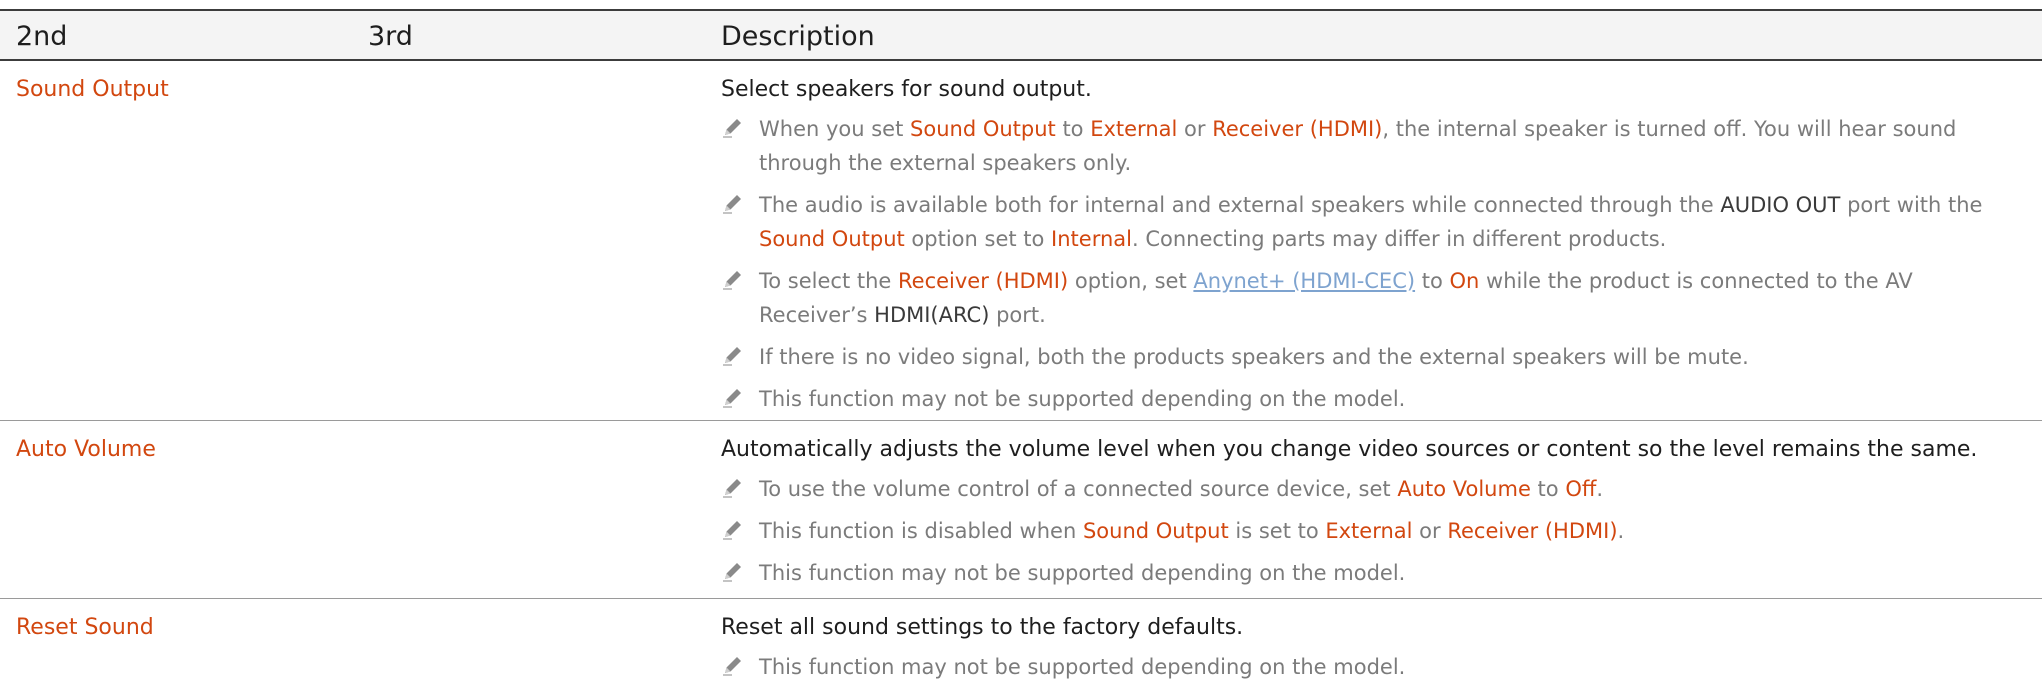 Image resolution: width=2042 pixels, height=692 pixels. What do you see at coordinates (1304, 281) in the screenshot?
I see `anynet-link: Anynet+ (HDMI-CEC)` at bounding box center [1304, 281].